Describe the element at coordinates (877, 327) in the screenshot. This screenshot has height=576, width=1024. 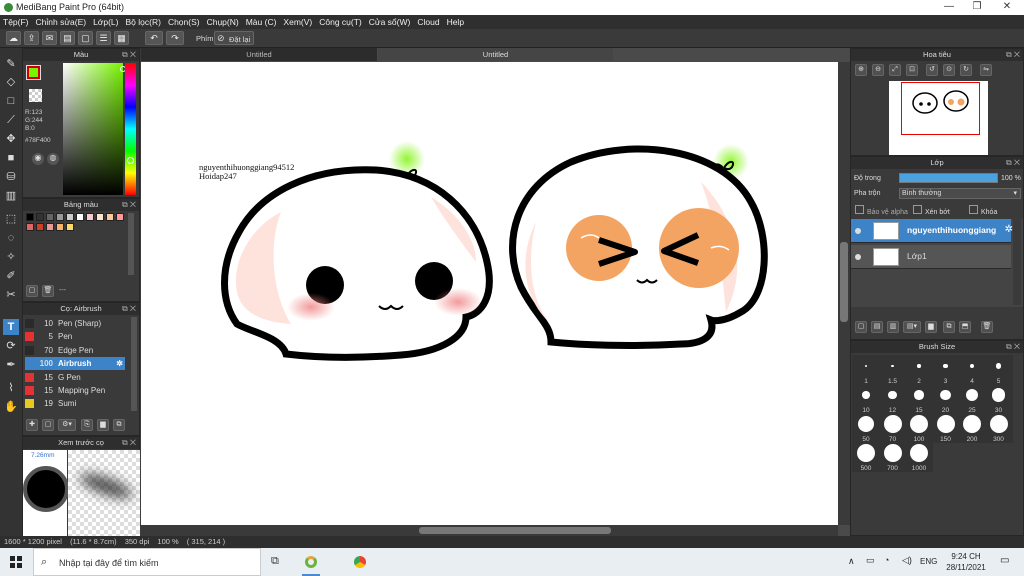
I see `new-halftone-layer-icon: ▤` at that location.